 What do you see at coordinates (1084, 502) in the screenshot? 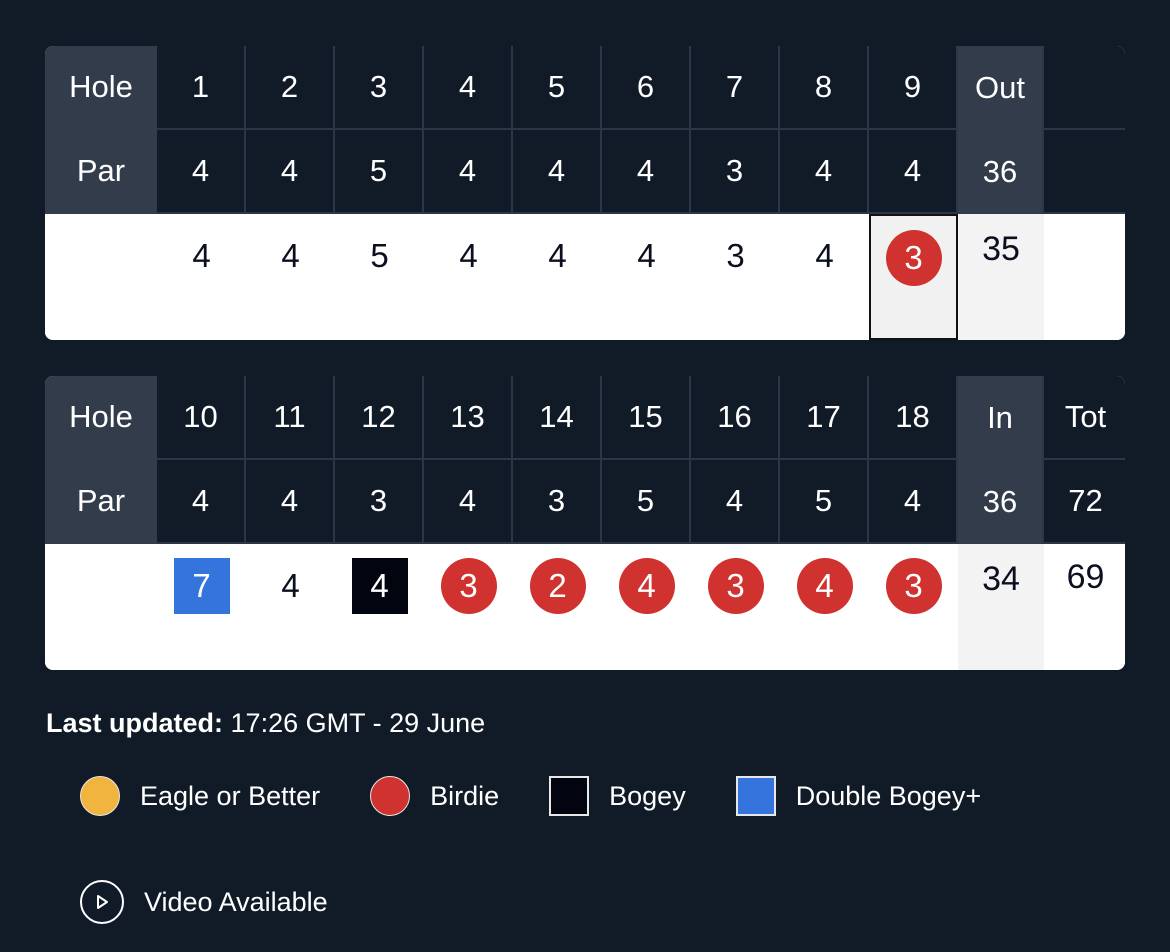
I see `total-par: 72` at bounding box center [1084, 502].